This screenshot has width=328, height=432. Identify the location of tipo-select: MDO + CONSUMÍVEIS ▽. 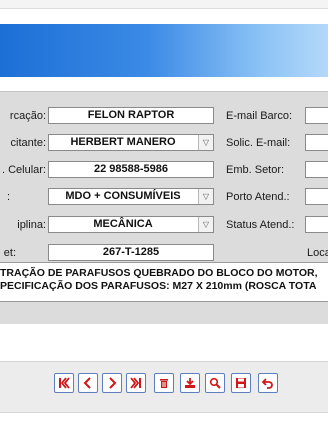
(131, 196).